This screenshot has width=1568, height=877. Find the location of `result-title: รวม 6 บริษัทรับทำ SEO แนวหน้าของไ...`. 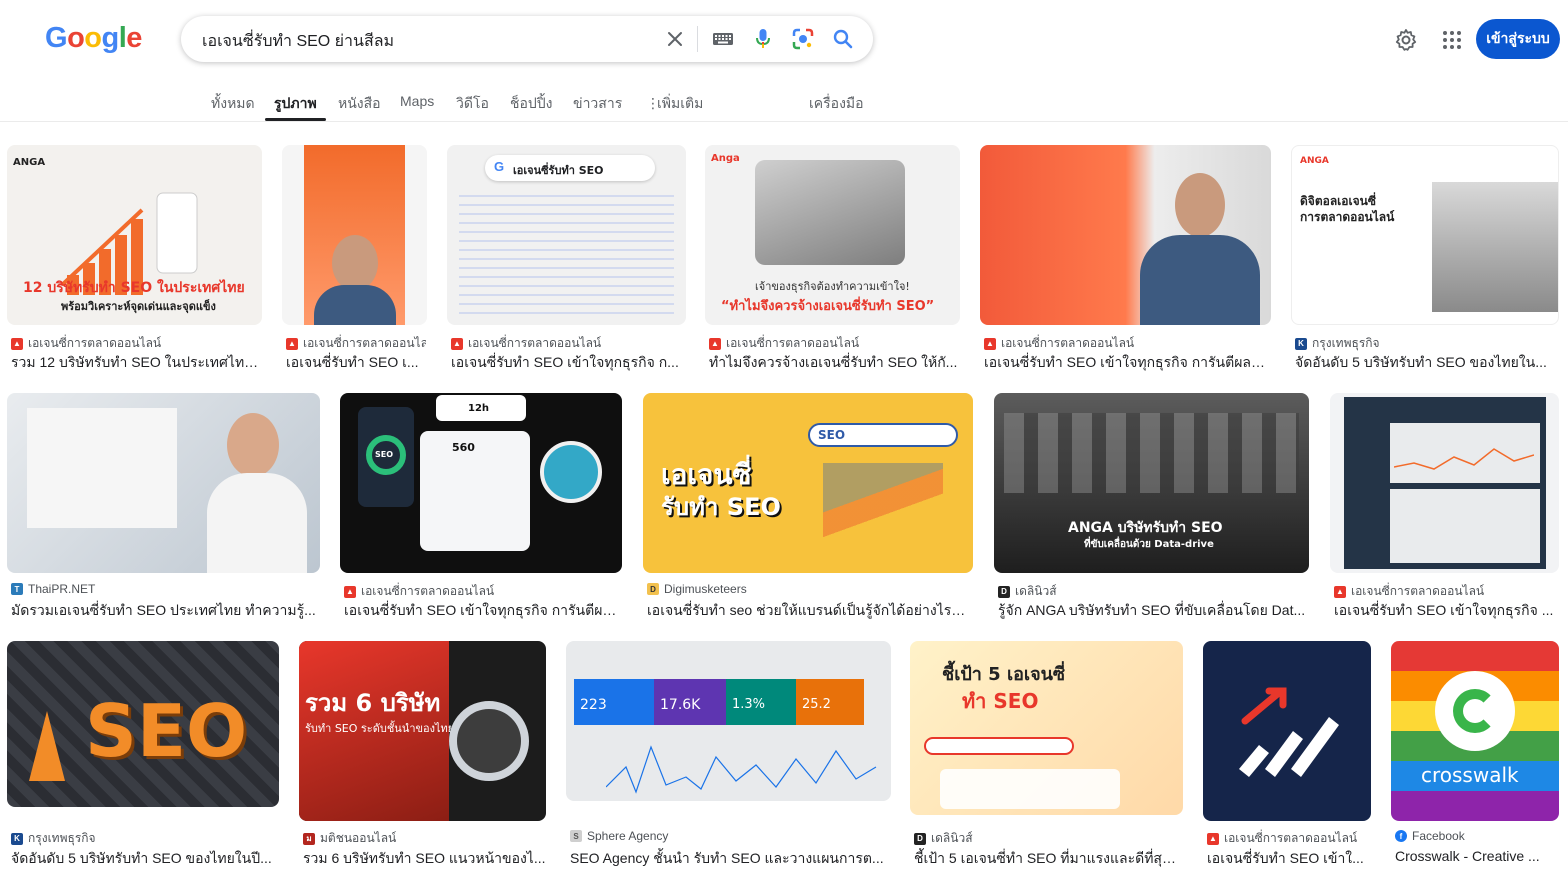

result-title: รวม 6 บริษัทรับทำ SEO แนวหน้าของไ... is located at coordinates (424, 859).